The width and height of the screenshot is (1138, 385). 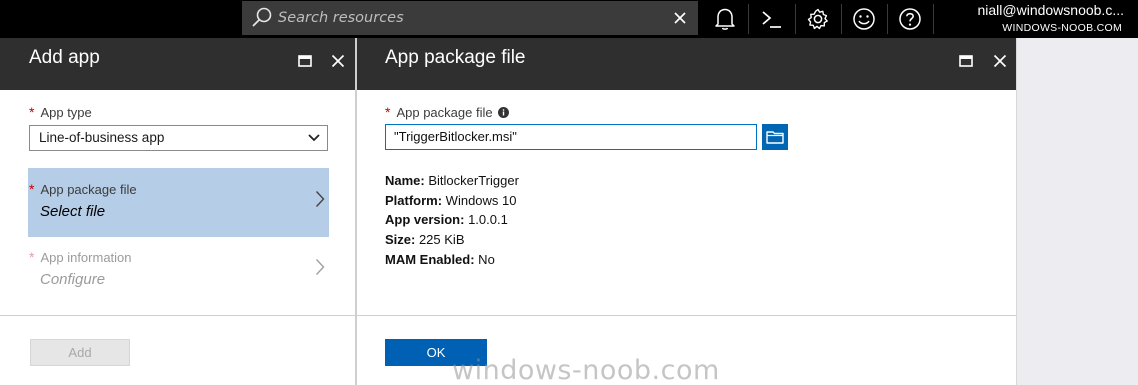 I want to click on nav-item-app-package-file: * App package file Select file, so click(x=178, y=202).